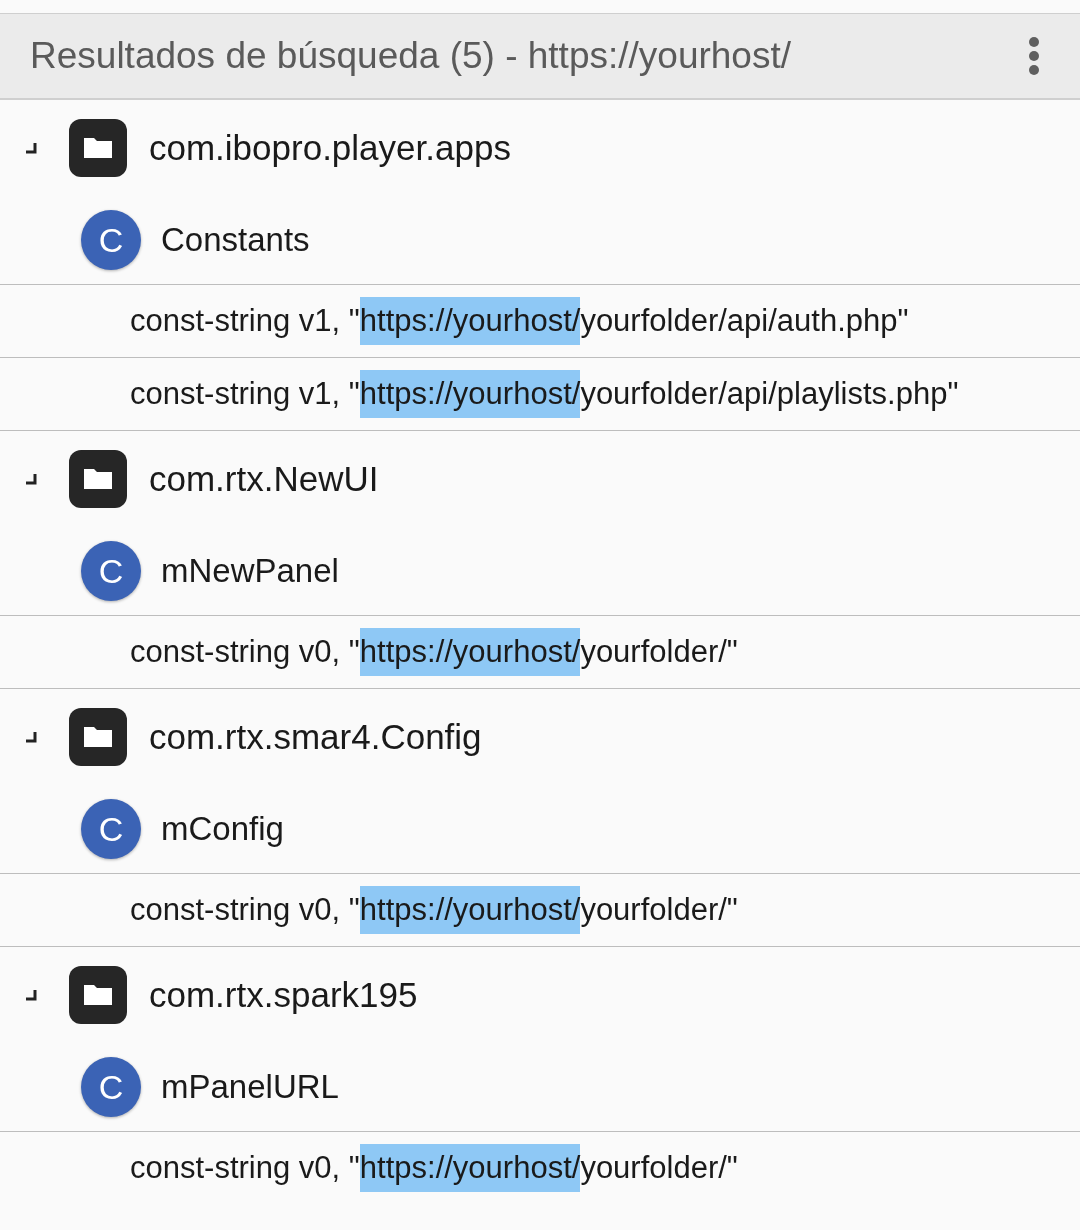 The width and height of the screenshot is (1080, 1230). I want to click on result-line: const-string v1, "https://yourhost/yourfolder/api/auth.php", so click(540, 321).